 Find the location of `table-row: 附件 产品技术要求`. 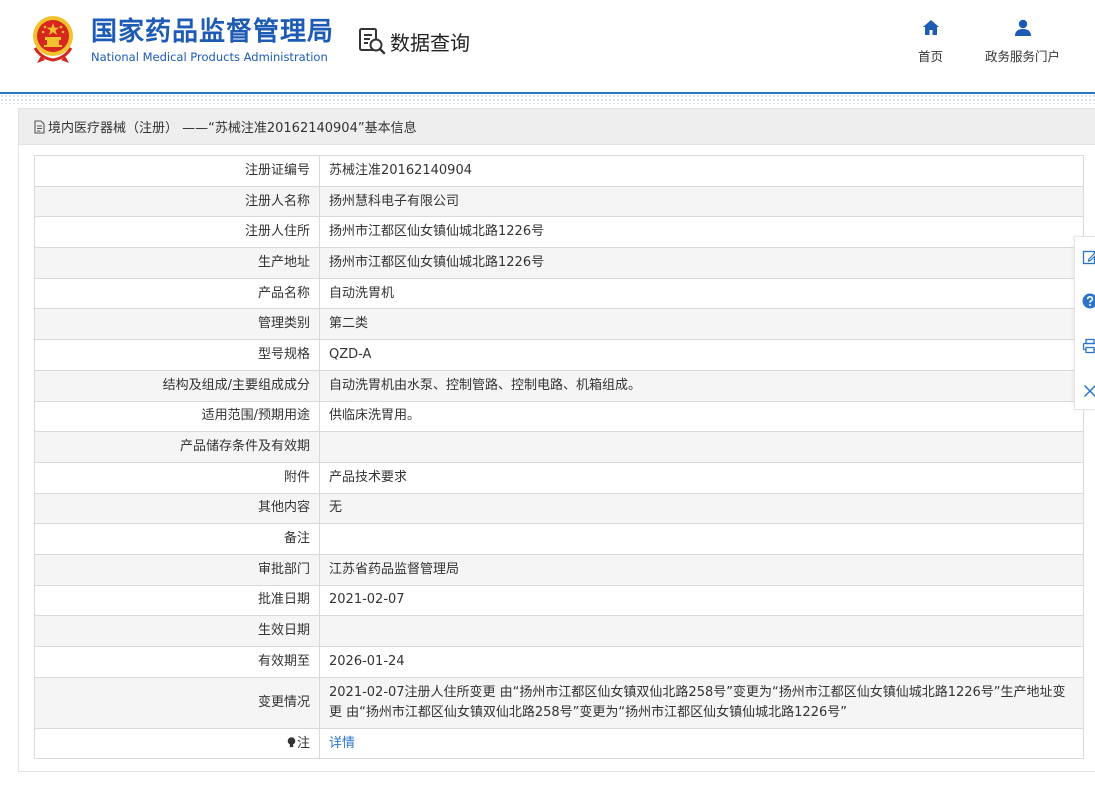

table-row: 附件 产品技术要求 is located at coordinates (559, 477).